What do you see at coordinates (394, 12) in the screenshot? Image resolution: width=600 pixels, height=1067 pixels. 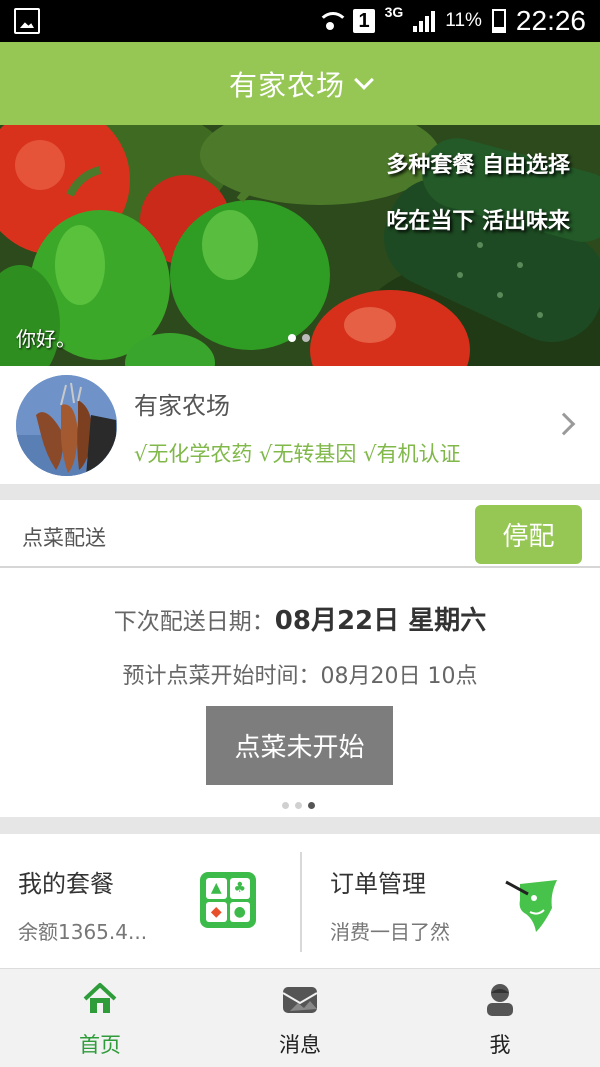 I see `network-type: 3G` at bounding box center [394, 12].